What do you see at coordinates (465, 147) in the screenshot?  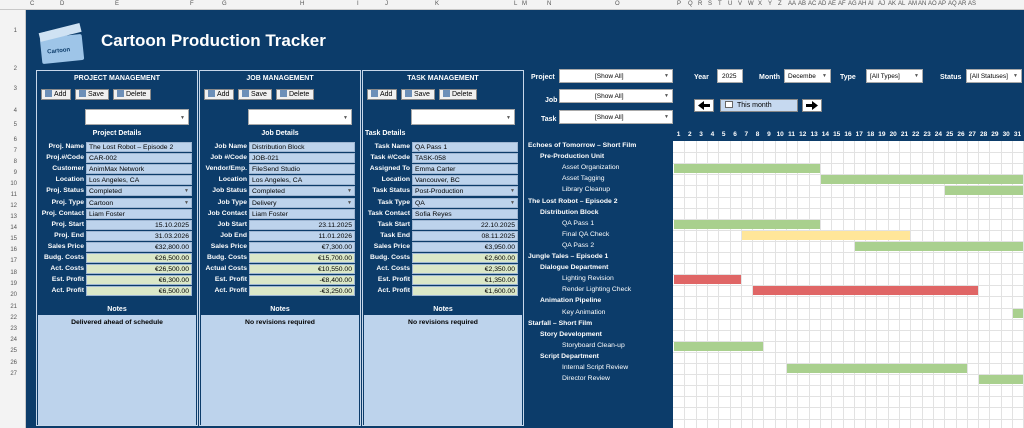 I see `field-value: QA Pass 1` at bounding box center [465, 147].